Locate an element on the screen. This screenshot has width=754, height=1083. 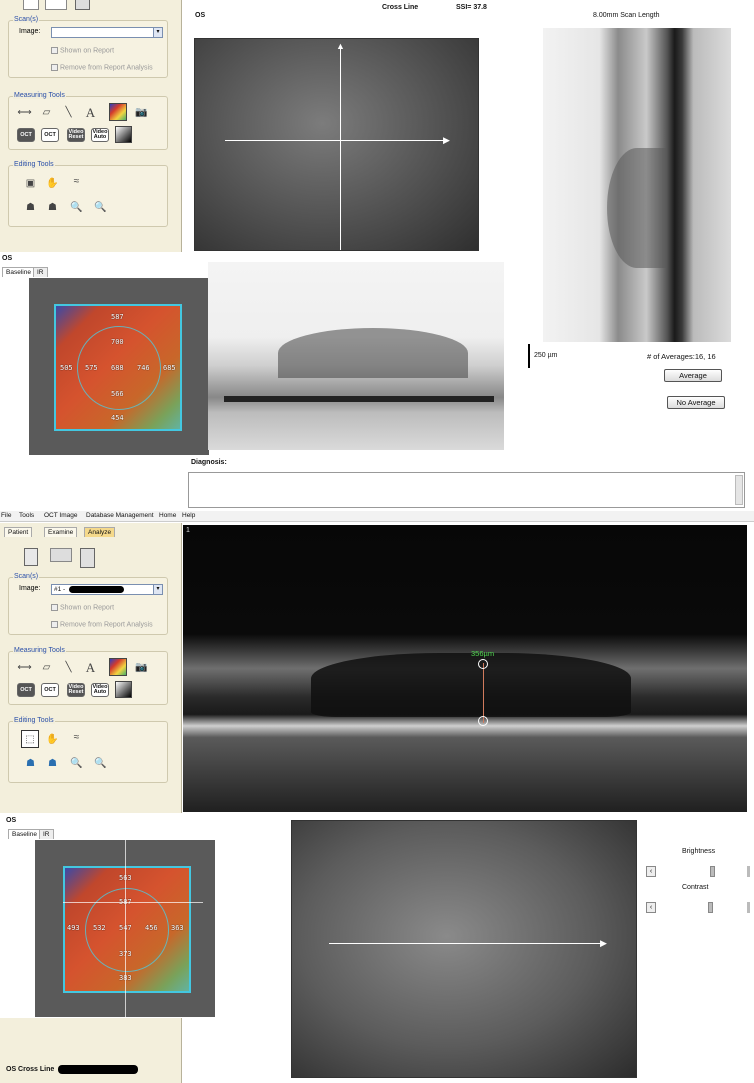
tab-examine: Examine is located at coordinates (61, 532).